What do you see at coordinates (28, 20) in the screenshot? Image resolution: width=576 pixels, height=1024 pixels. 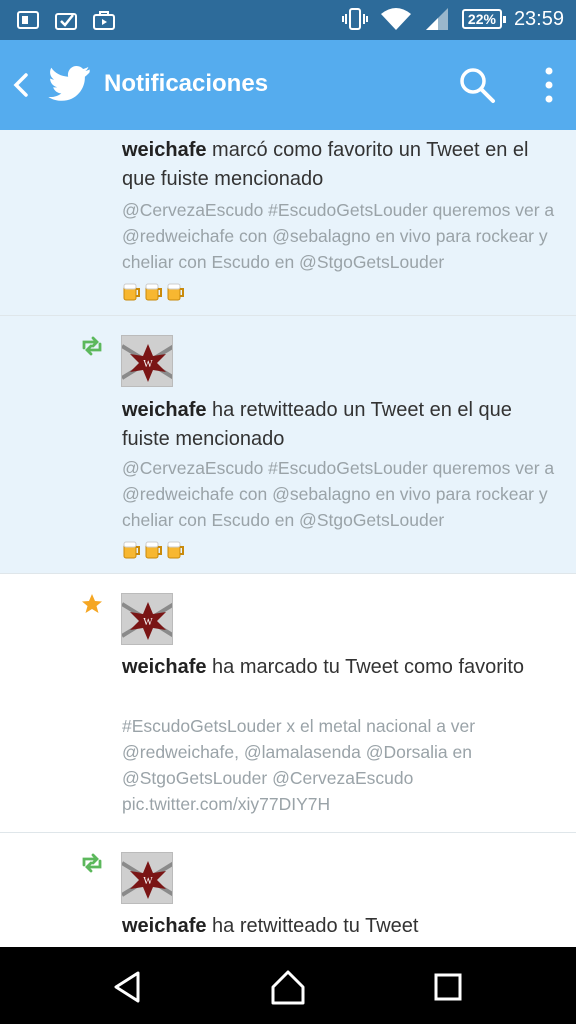 I see `notification-icon` at bounding box center [28, 20].